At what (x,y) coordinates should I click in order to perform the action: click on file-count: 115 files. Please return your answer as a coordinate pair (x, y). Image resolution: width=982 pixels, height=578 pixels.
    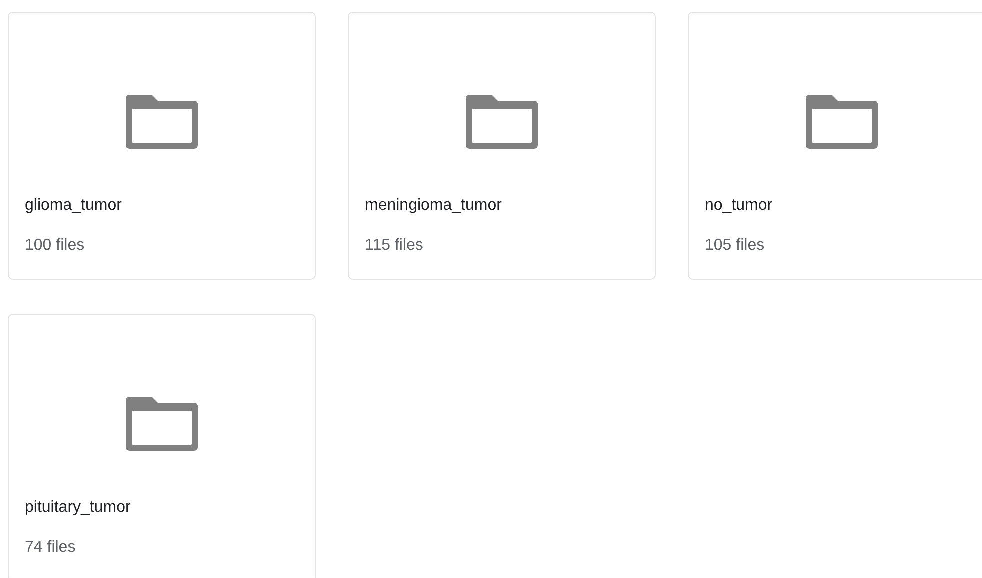
    Looking at the image, I should click on (394, 246).